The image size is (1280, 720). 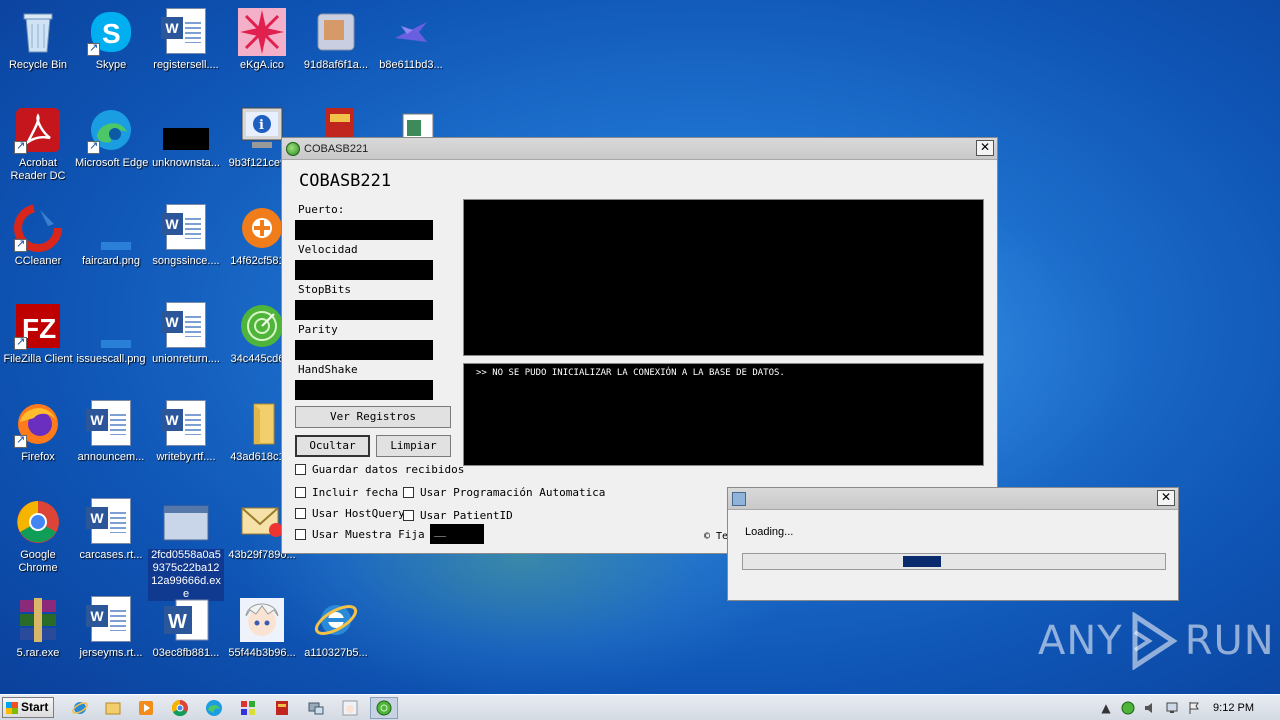 I want to click on ocultar-button: Ocultar, so click(x=332, y=446).